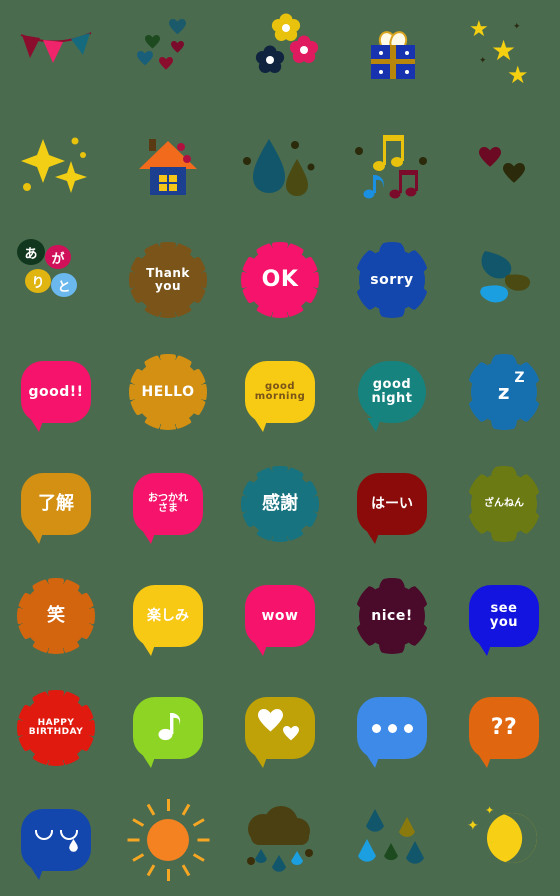  I want to click on music-notes, so click(392, 168).